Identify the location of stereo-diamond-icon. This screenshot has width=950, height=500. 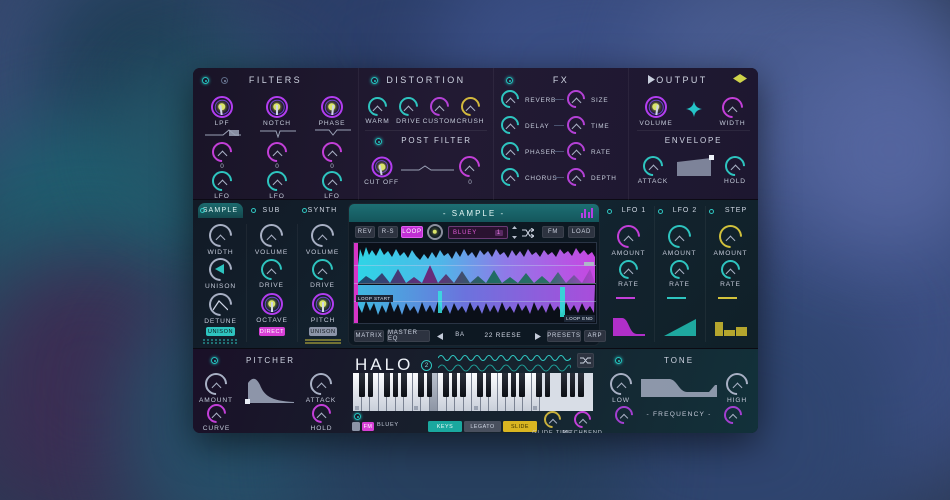
(694, 109).